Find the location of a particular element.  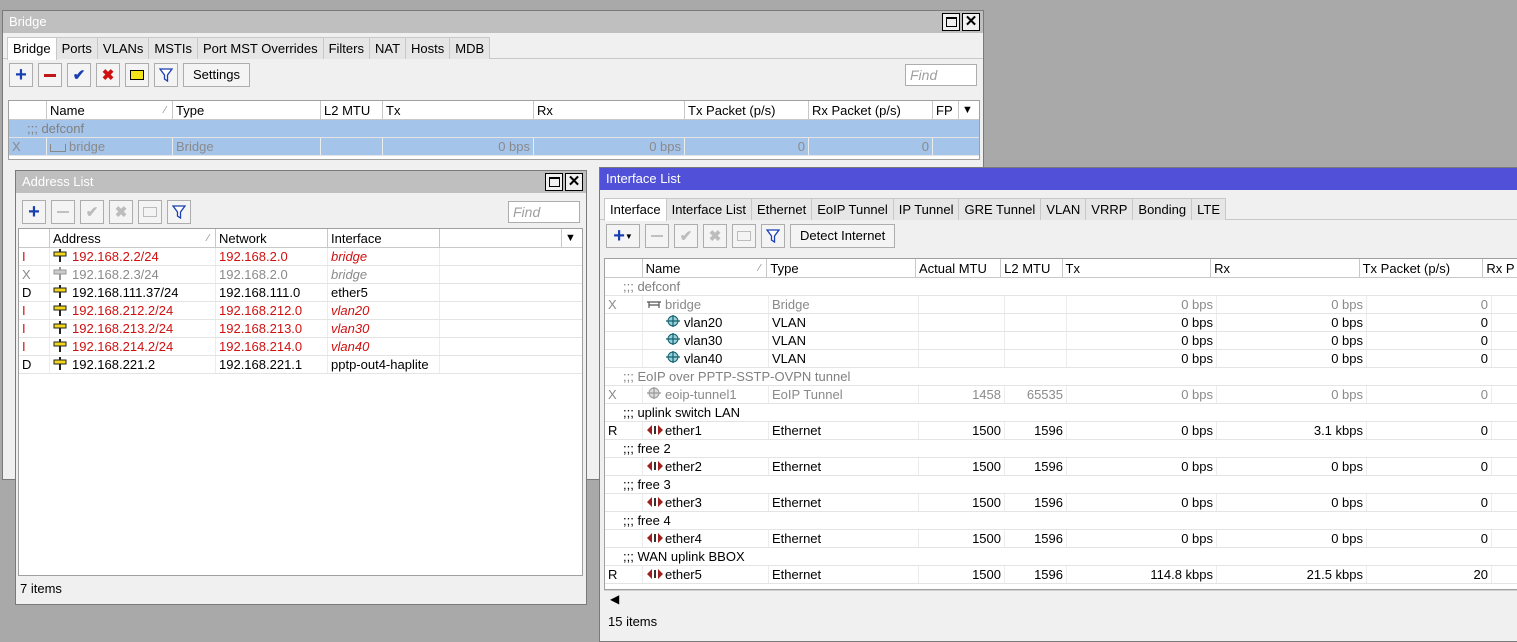

tab-mstis: MSTIs is located at coordinates (173, 48).